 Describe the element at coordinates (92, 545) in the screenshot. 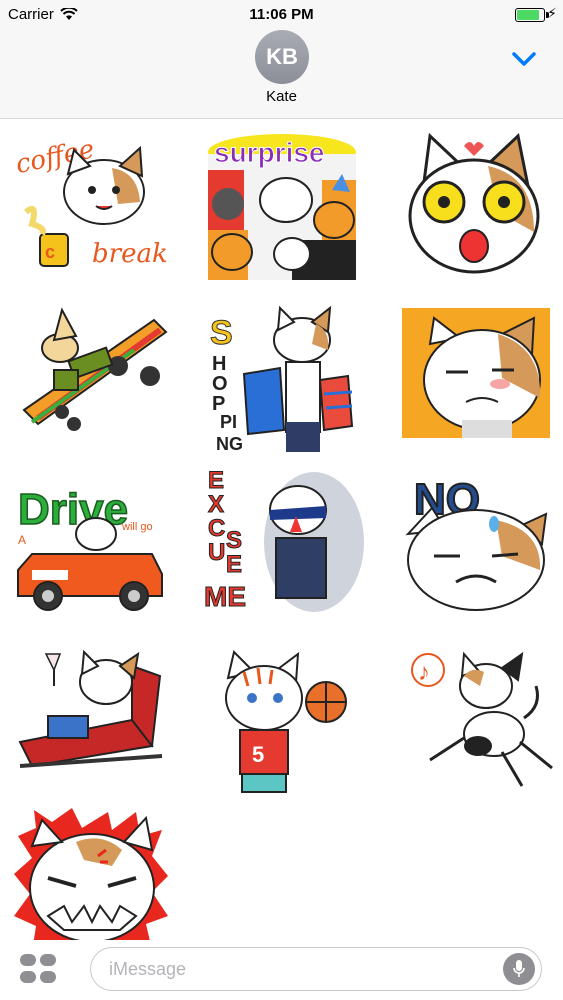

I see `sticker-drive: Drive A will go` at that location.